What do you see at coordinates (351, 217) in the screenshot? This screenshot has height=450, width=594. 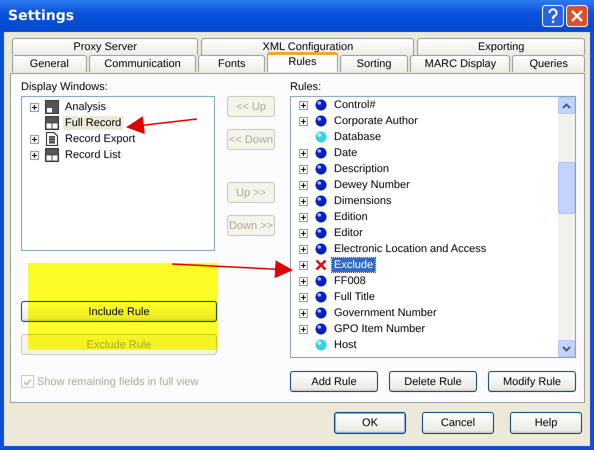 I see `tree-item: Edition` at bounding box center [351, 217].